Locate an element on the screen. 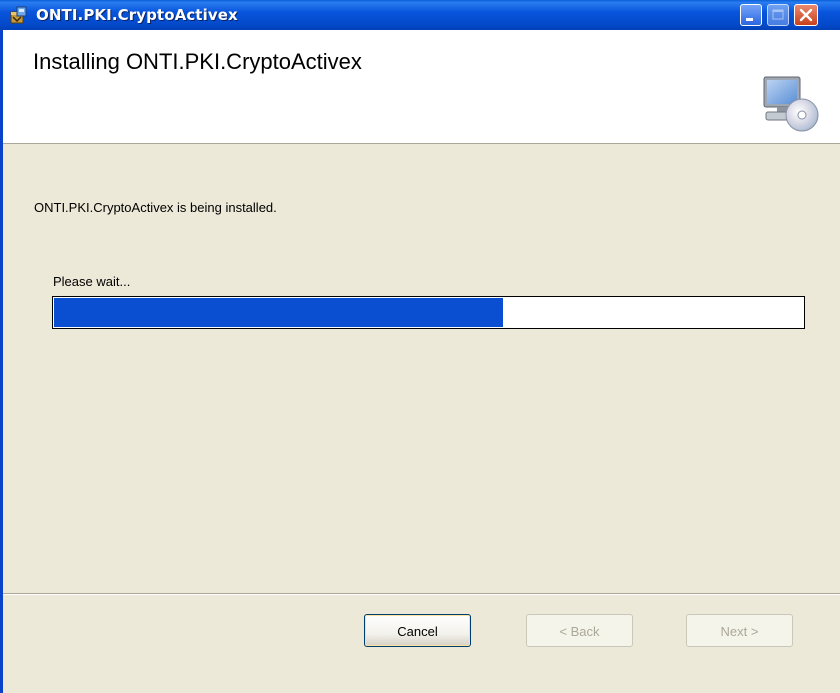  close-button is located at coordinates (806, 15).